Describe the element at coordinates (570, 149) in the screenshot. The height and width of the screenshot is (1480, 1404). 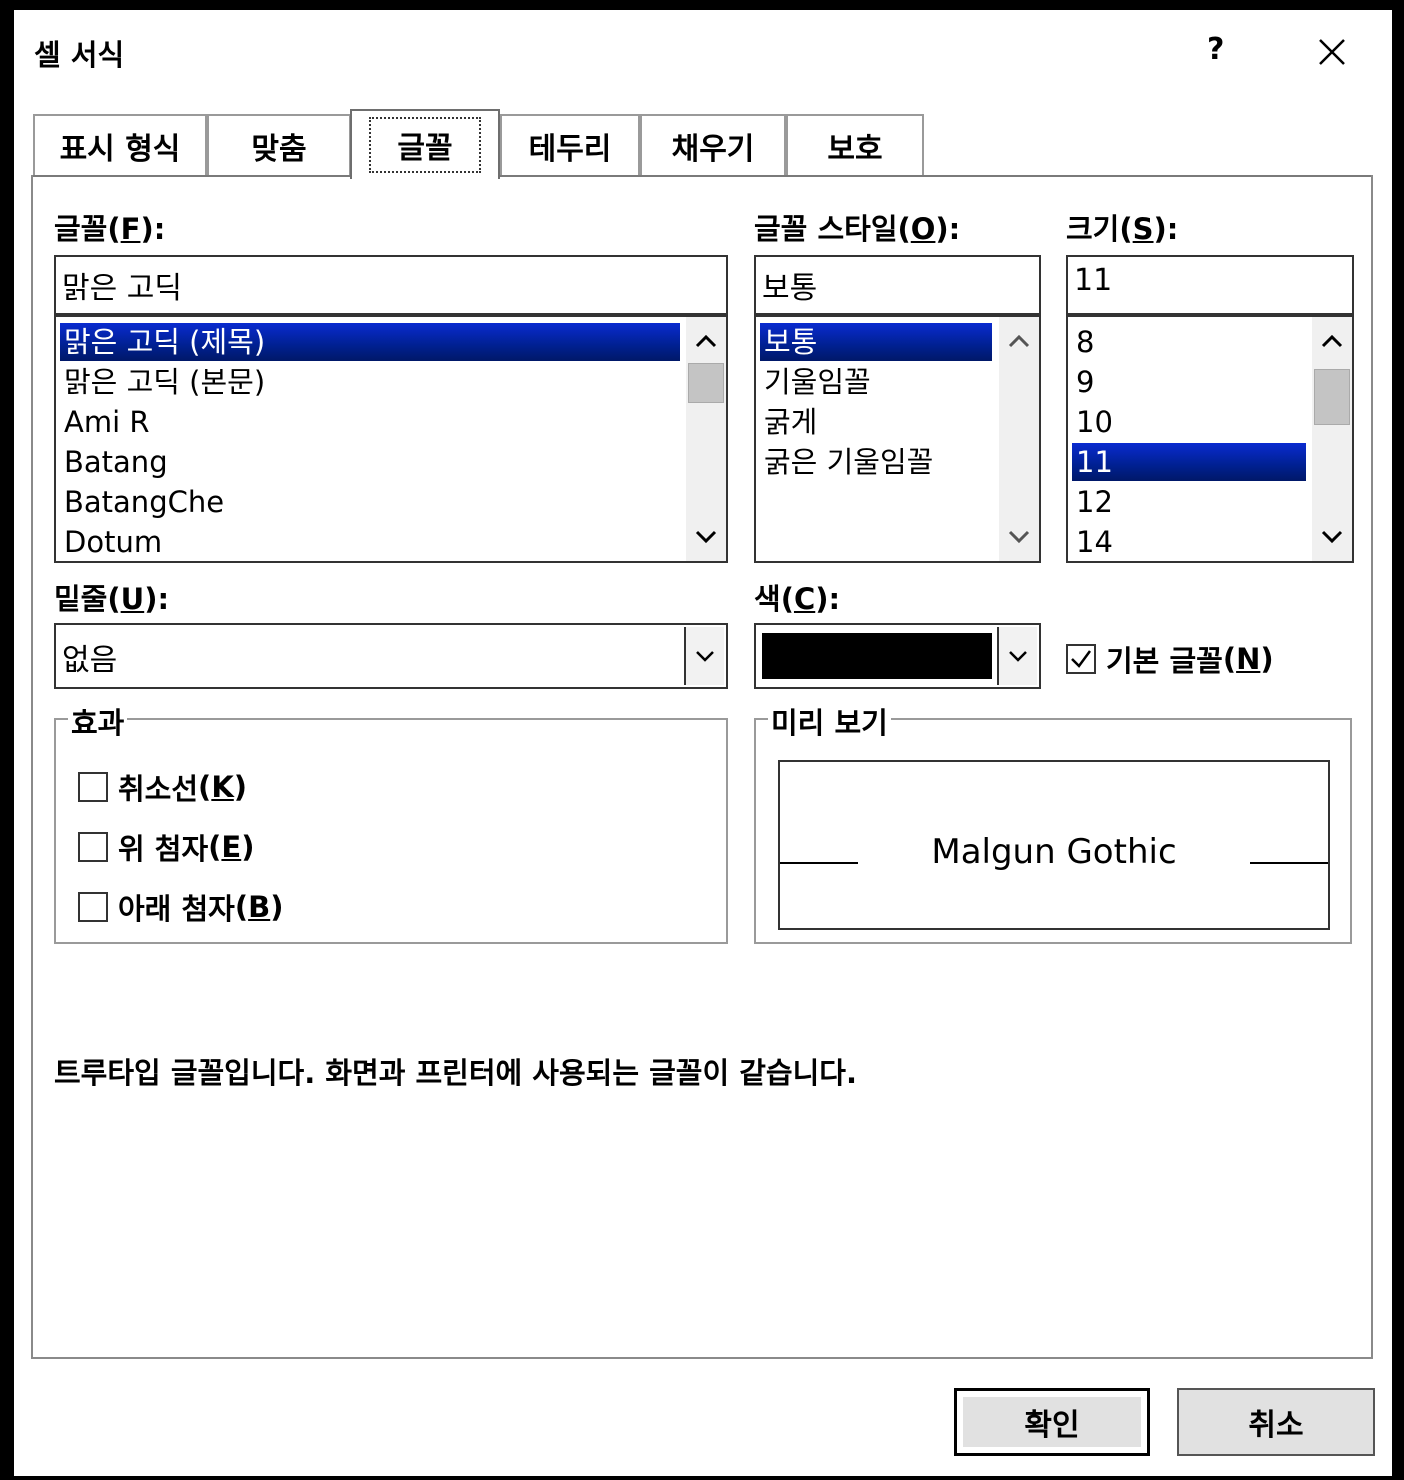
I see `tab-label: 테두리` at that location.